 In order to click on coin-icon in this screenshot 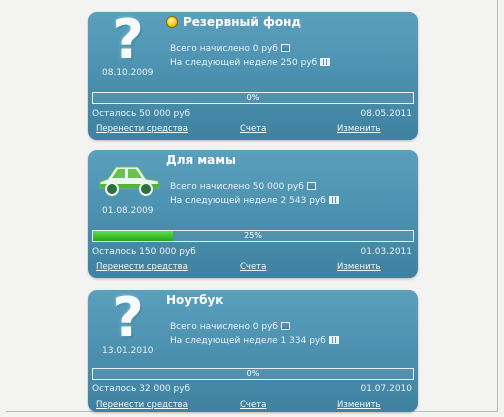, I will do `click(172, 22)`.